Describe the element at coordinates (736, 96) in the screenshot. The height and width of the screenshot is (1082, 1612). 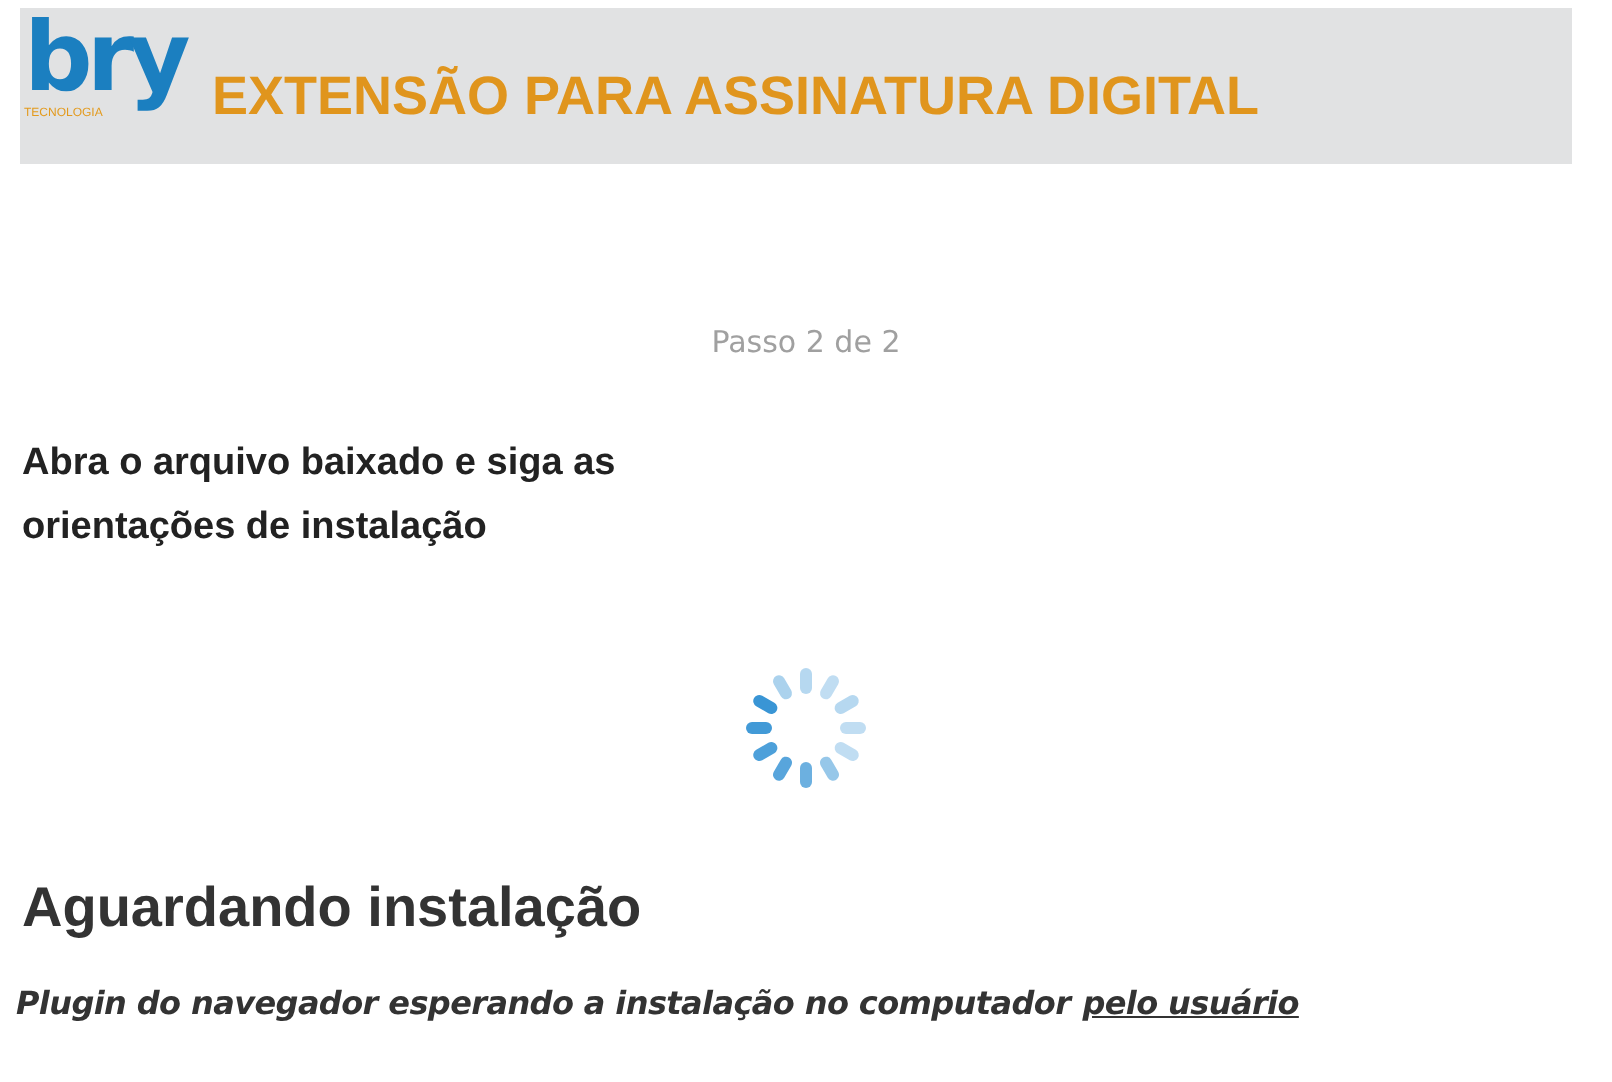
I see `page-title: EXTENSÃO PARA ASSINATURA DIGITAL` at that location.